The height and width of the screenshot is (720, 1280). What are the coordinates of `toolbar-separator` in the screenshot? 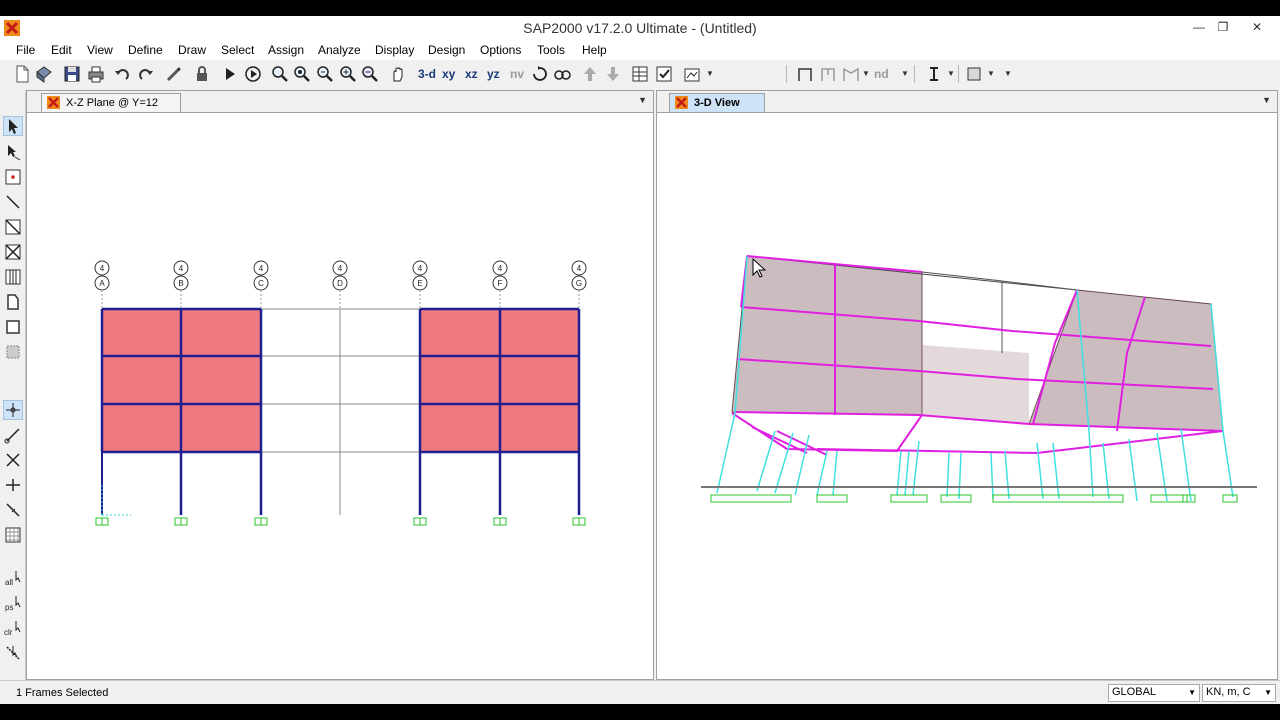 It's located at (786, 74).